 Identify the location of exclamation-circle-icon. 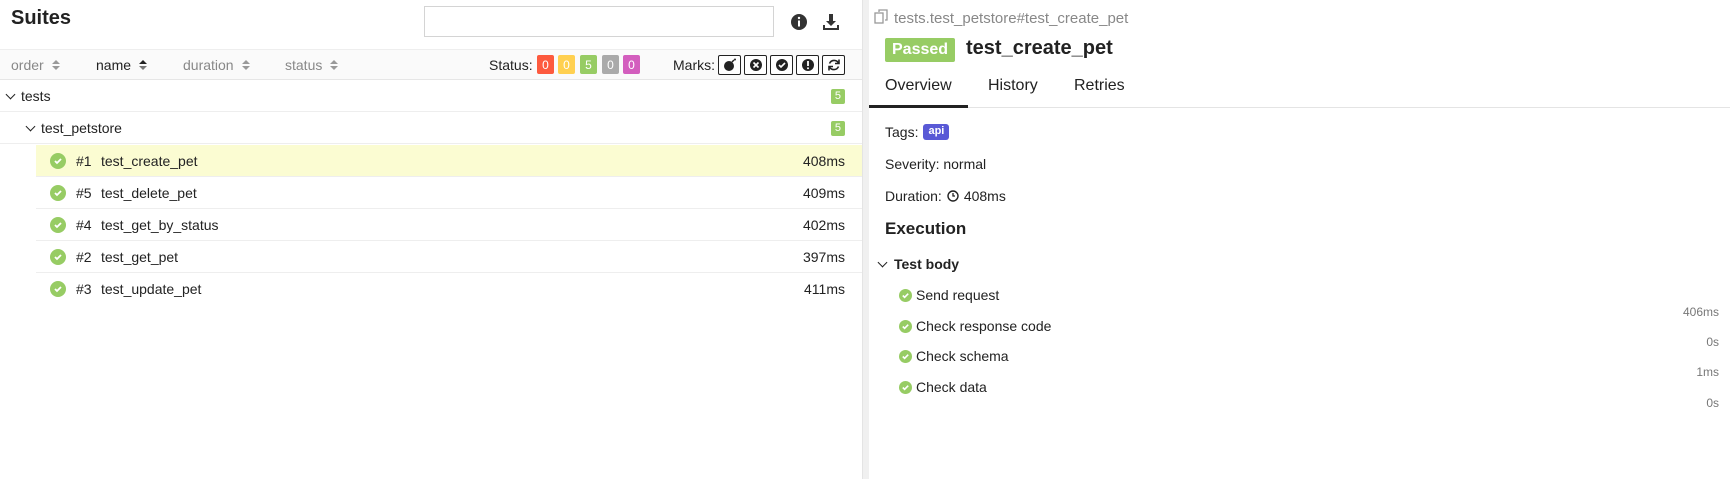
(807, 65).